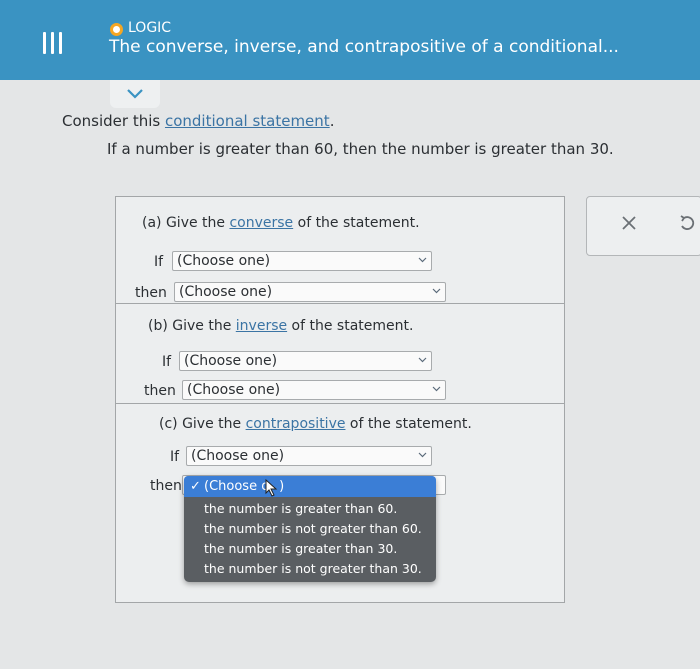  Describe the element at coordinates (186, 223) in the screenshot. I see `question-a-prefix: (a) Give the` at that location.